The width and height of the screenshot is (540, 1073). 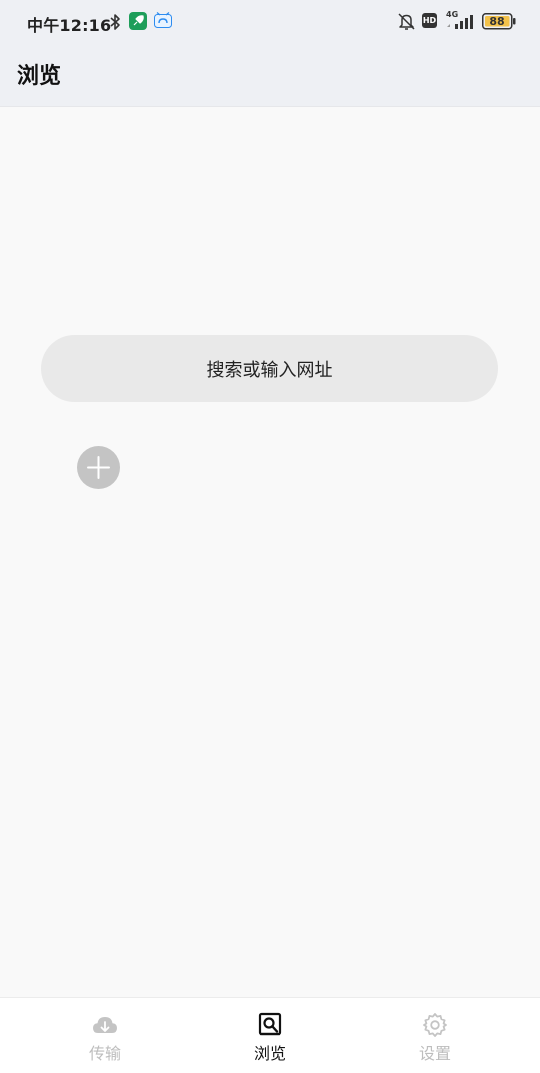 I want to click on bell-off-icon, so click(x=406, y=23).